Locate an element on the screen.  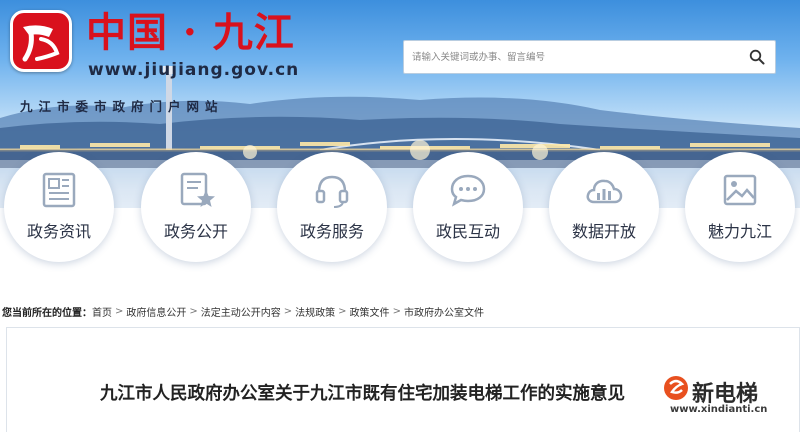
nav-item-open-data: 数据开放 is located at coordinates (604, 207).